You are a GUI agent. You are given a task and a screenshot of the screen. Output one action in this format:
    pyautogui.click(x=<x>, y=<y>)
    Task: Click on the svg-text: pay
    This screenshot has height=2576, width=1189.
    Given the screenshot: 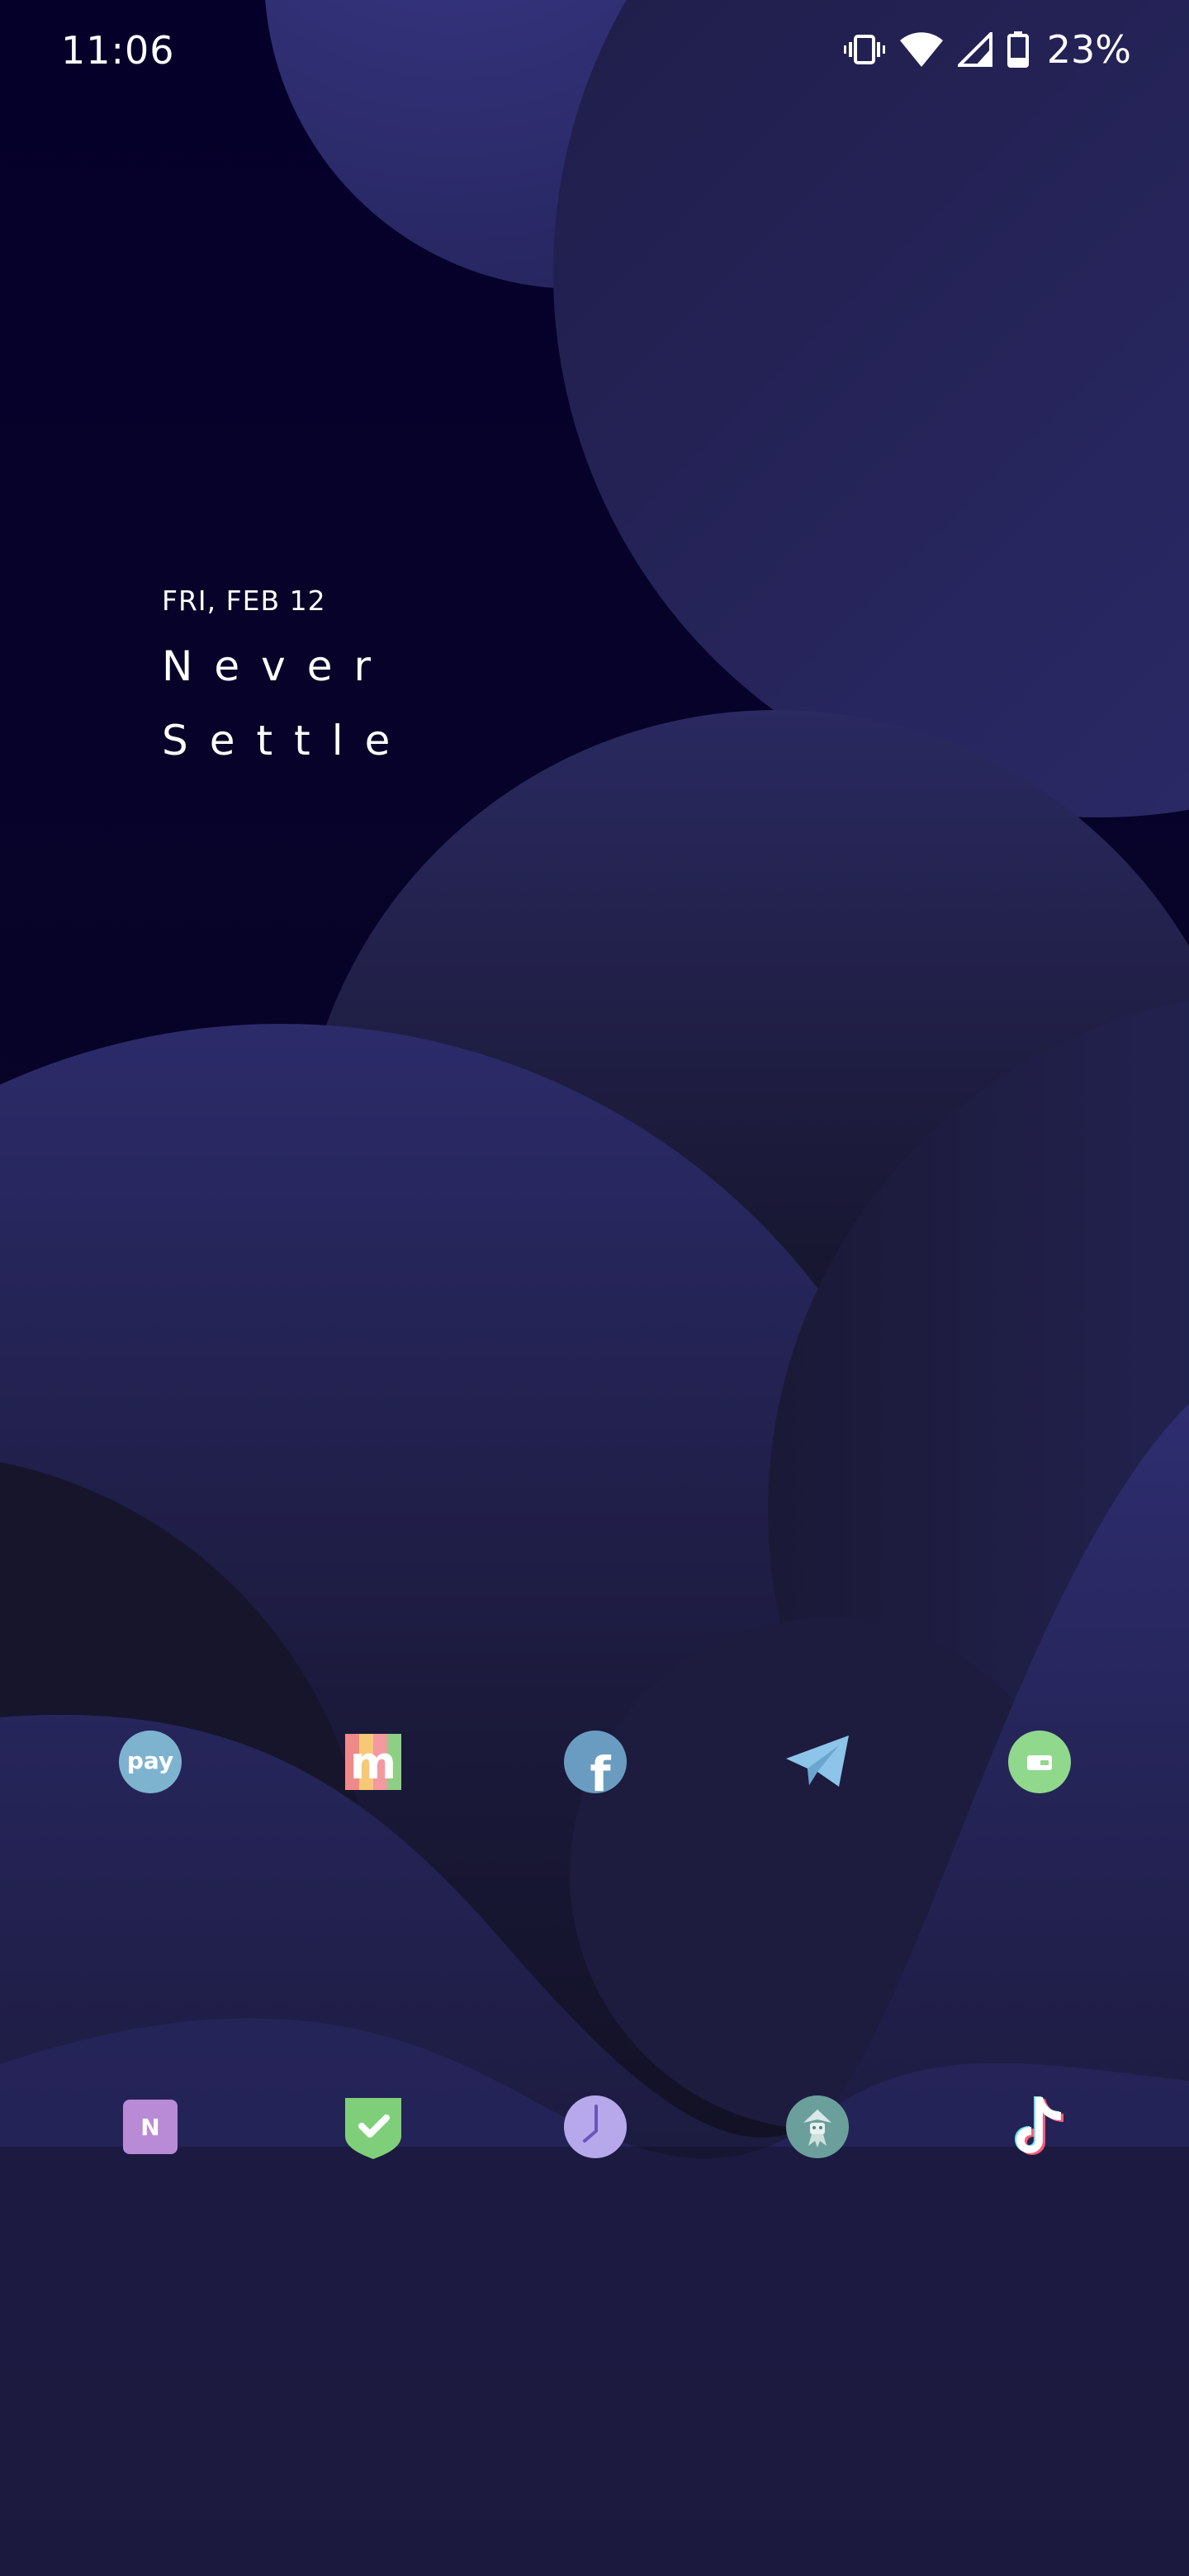 What is the action you would take?
    pyautogui.click(x=150, y=1760)
    